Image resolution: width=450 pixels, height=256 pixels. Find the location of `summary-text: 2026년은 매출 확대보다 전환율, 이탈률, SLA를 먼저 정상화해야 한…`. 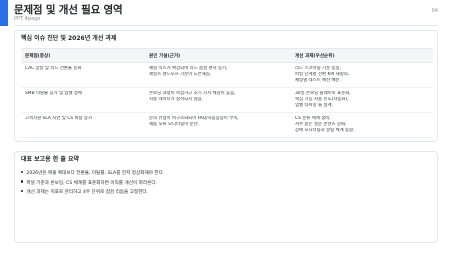

summary-text: 2026년은 매출 확대보다 전환율, 이탈률, SLA를 먼저 정상화해야 한… is located at coordinates (95, 173).